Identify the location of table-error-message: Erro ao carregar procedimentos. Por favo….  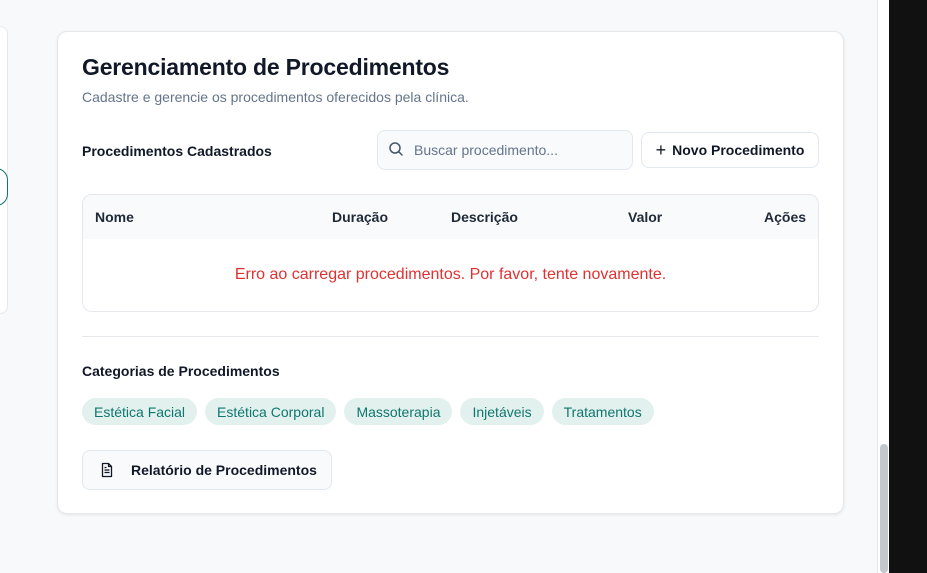
(450, 274).